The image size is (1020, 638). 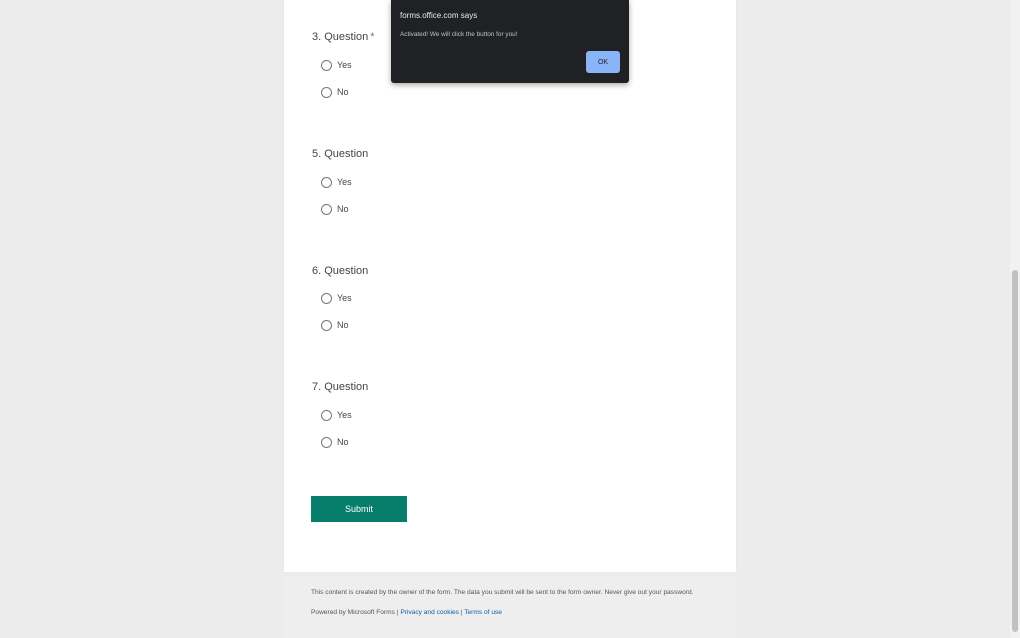 What do you see at coordinates (335, 209) in the screenshot?
I see `question-5-option-no: No` at bounding box center [335, 209].